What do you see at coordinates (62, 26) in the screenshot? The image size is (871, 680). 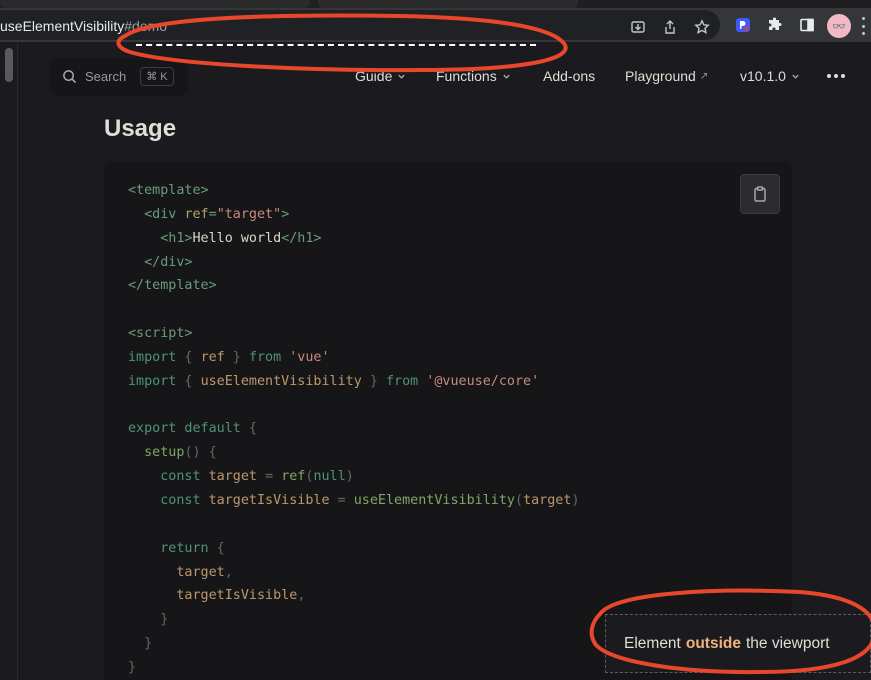 I see `url-path: useElementVisibility` at bounding box center [62, 26].